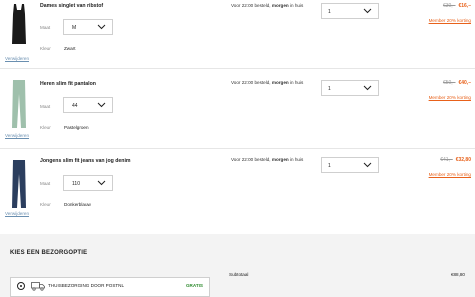  What do you see at coordinates (77, 204) in the screenshot?
I see `color-value: Donkerblauw` at bounding box center [77, 204].